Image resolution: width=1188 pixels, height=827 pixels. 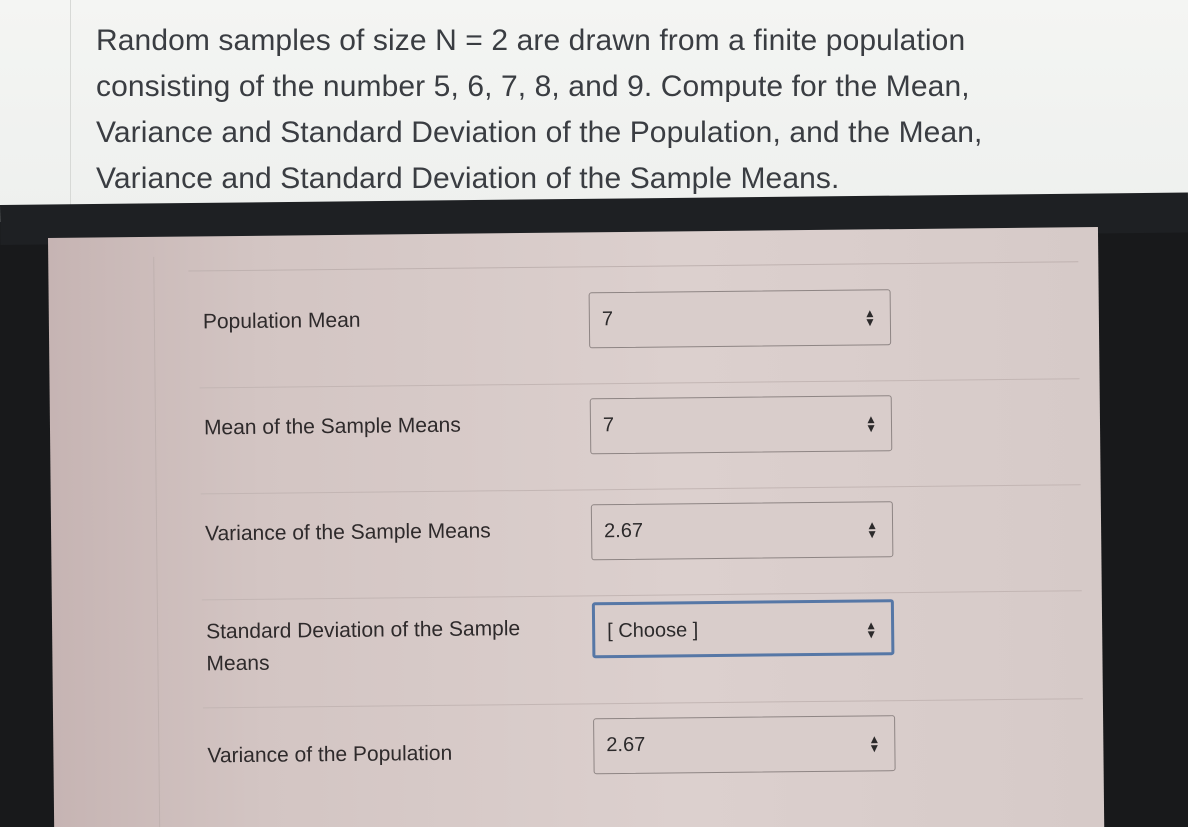 I want to click on answer-label: Standard Deviation of the Sample Means, so click(x=363, y=646).